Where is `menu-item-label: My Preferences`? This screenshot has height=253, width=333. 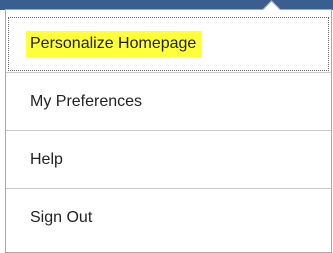 menu-item-label: My Preferences is located at coordinates (86, 101).